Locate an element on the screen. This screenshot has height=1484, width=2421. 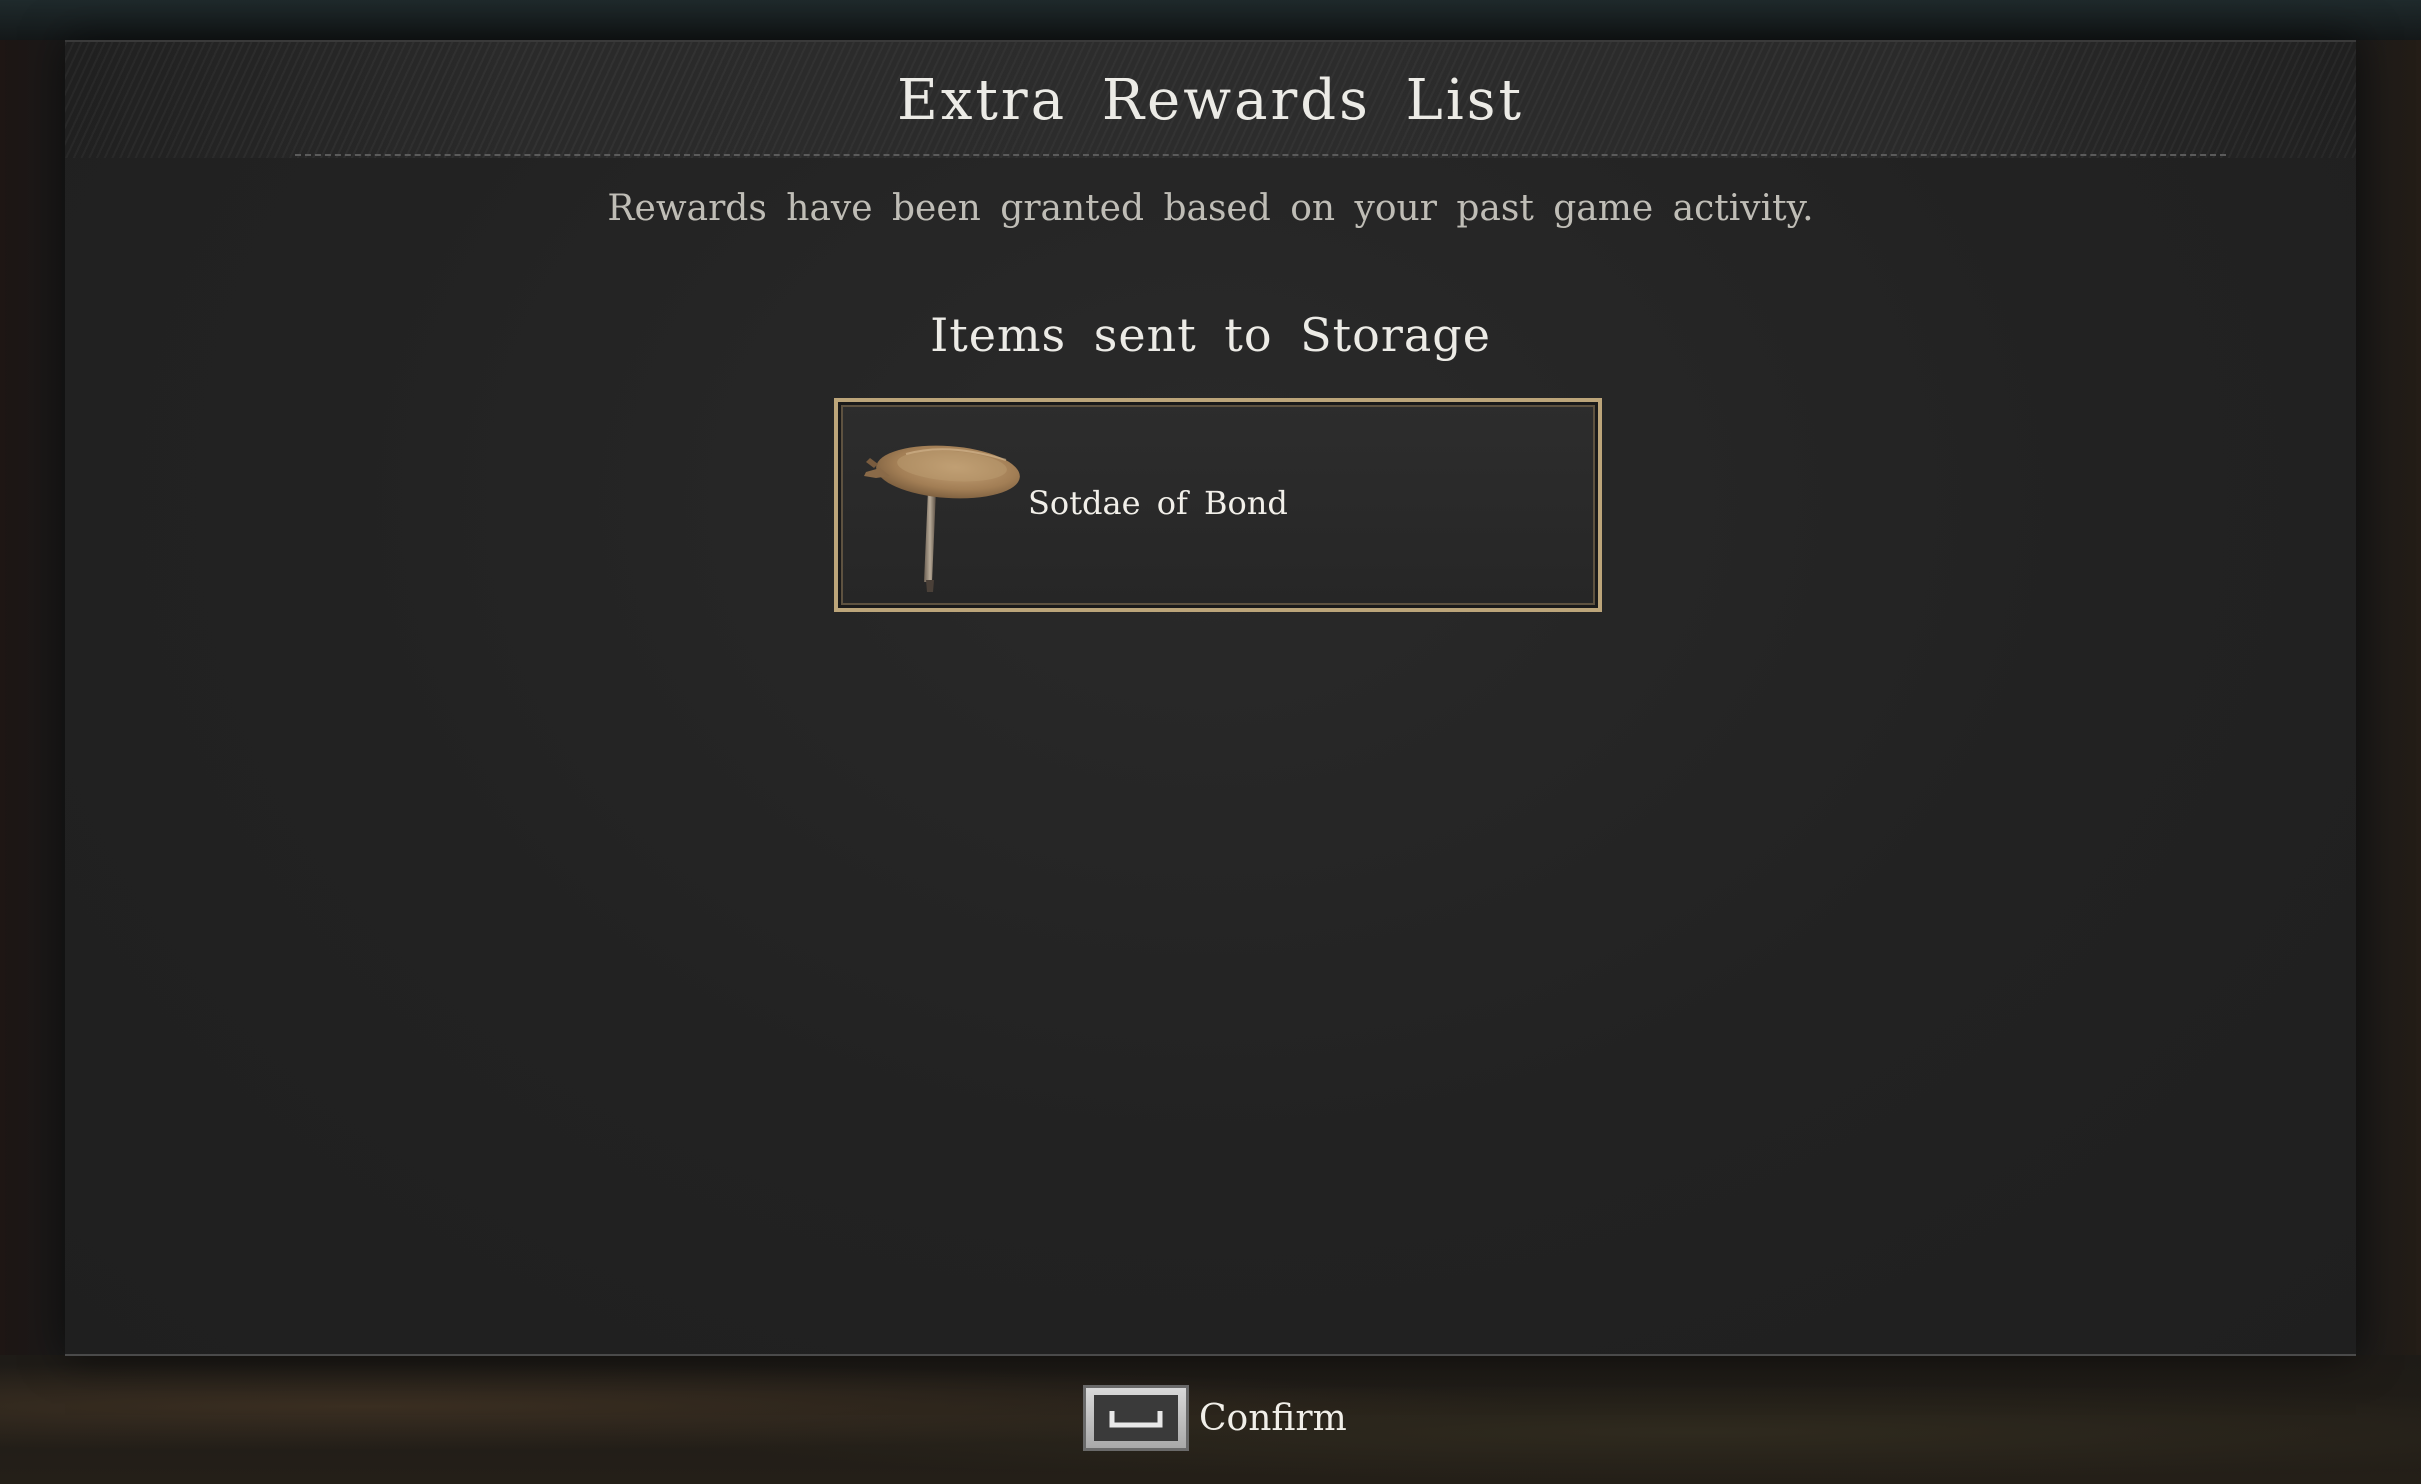
reward-item-card: Sotdae of Bond is located at coordinates (1218, 505).